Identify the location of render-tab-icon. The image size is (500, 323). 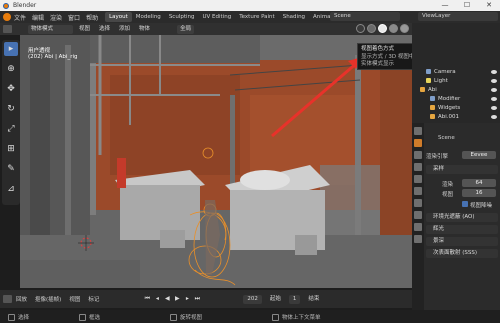
(418, 143).